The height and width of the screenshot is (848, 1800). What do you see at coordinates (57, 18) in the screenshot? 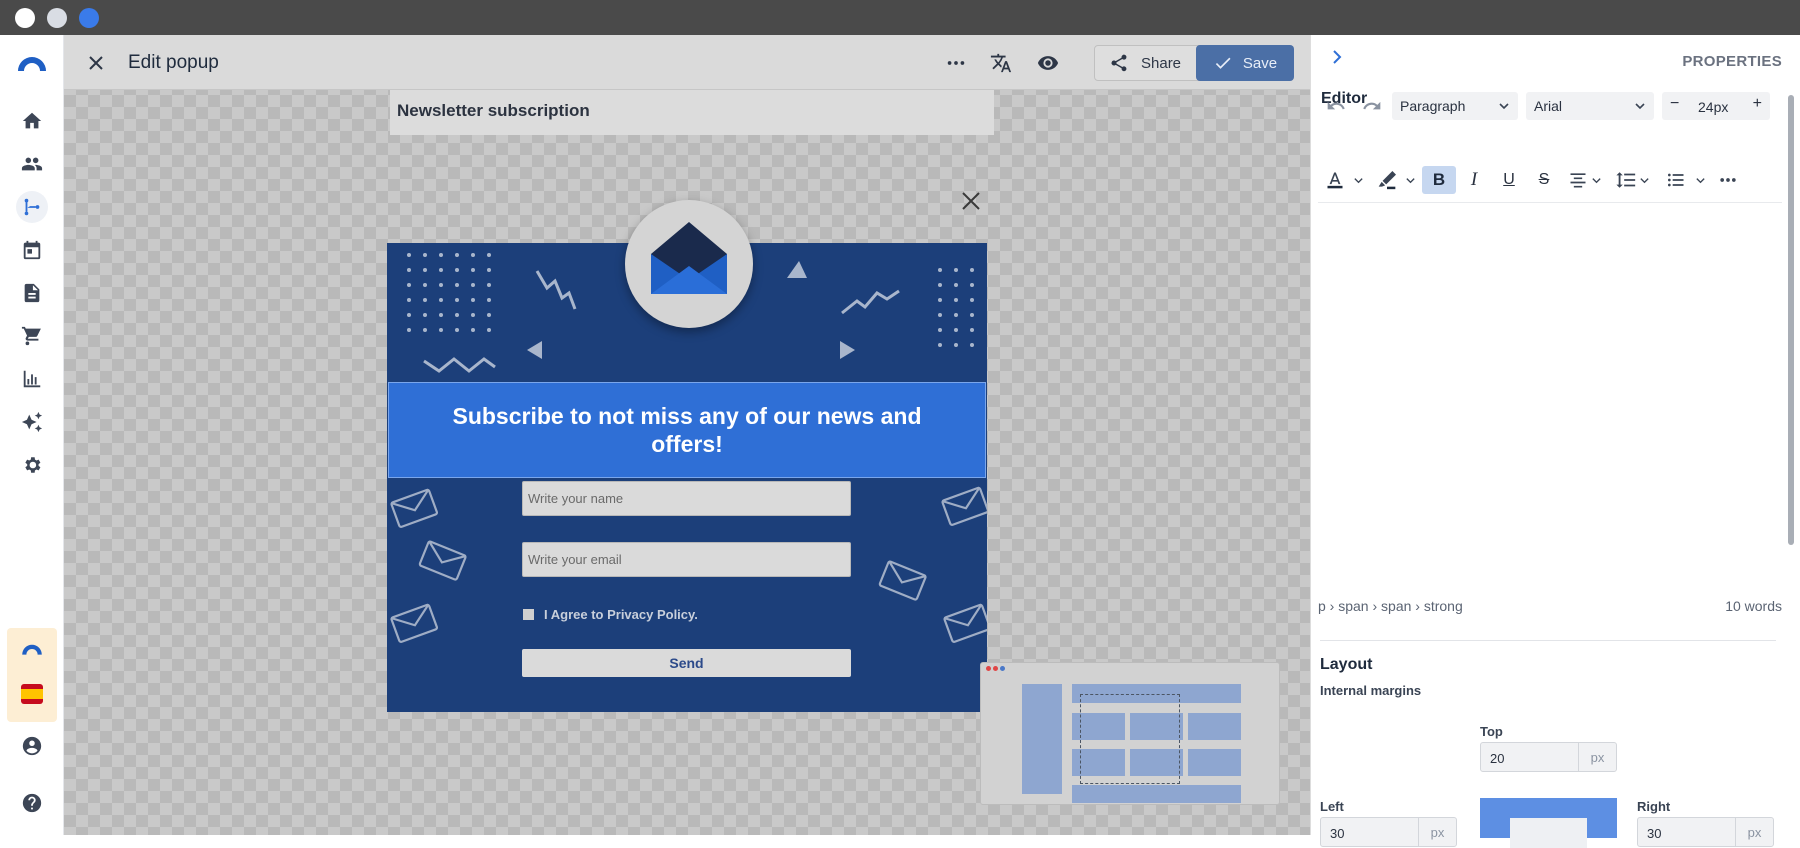
I see `window-minimize-control` at bounding box center [57, 18].